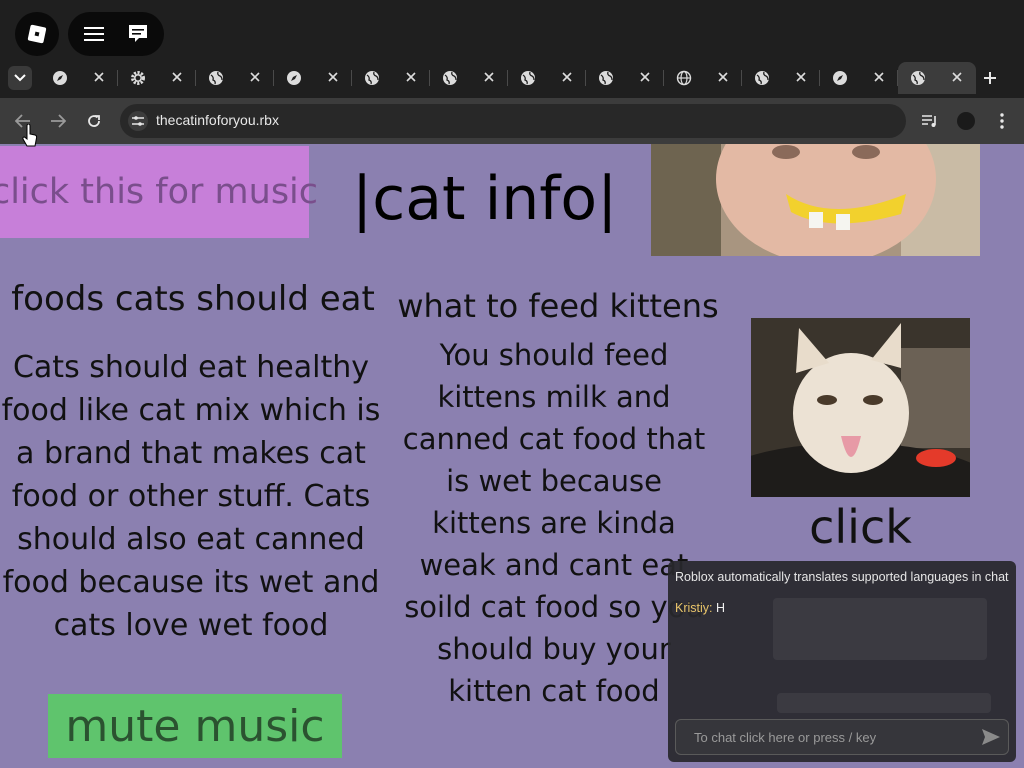 The image size is (1024, 768). Describe the element at coordinates (785, 737) in the screenshot. I see `chat-input-placeholder: To chat click here or press / key` at that location.